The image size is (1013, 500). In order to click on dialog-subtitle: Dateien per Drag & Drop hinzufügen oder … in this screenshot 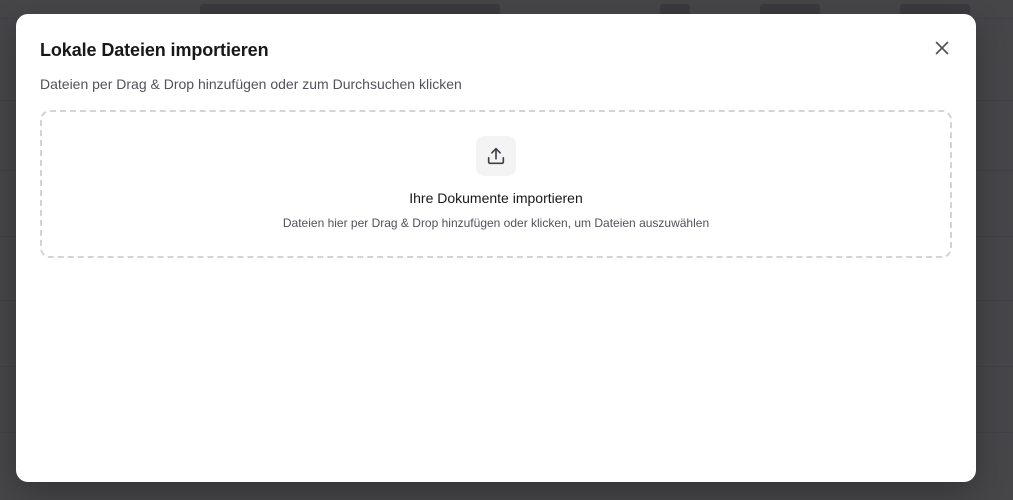, I will do `click(251, 84)`.